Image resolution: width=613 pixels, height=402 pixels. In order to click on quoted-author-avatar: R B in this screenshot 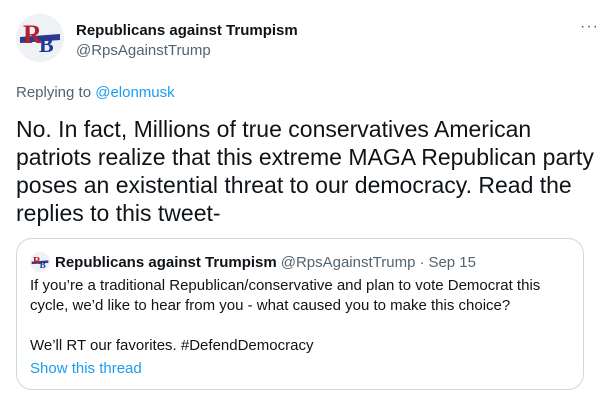, I will do `click(40, 262)`.